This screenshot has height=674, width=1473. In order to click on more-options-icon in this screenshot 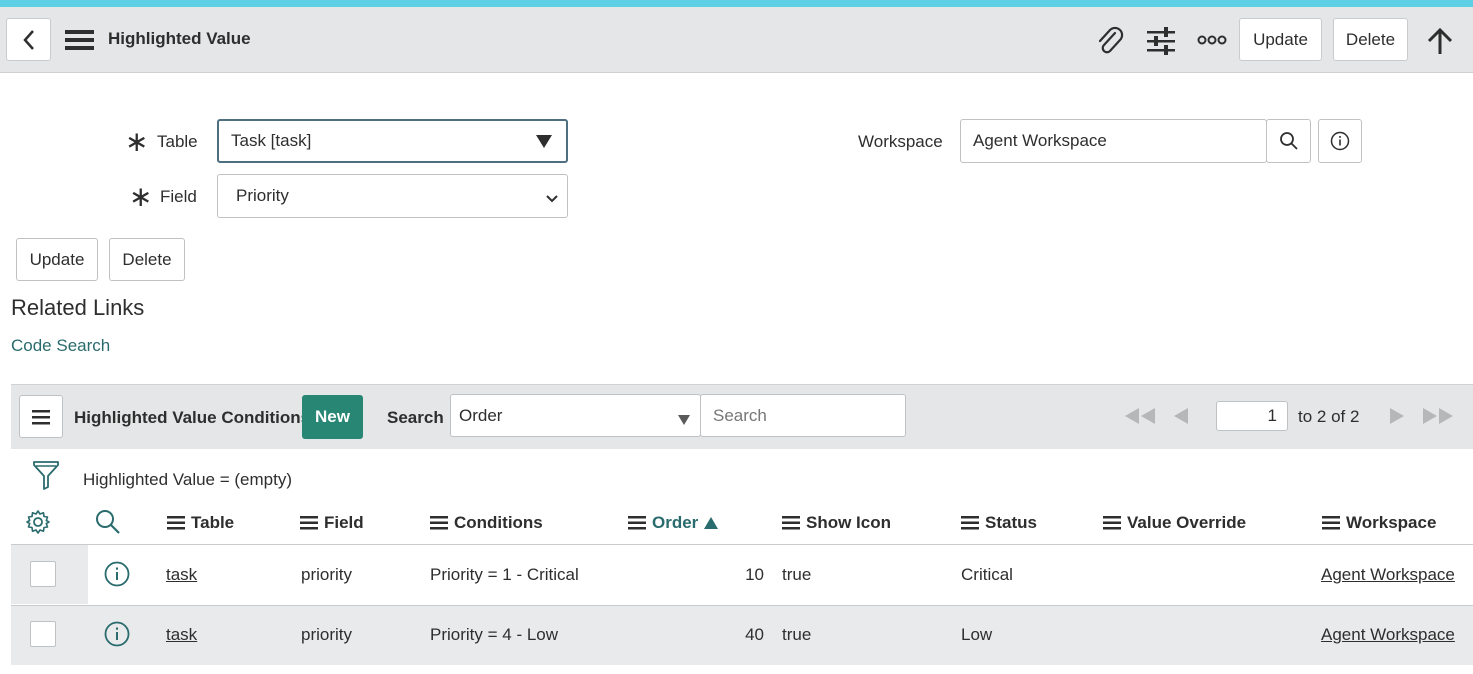, I will do `click(1212, 40)`.